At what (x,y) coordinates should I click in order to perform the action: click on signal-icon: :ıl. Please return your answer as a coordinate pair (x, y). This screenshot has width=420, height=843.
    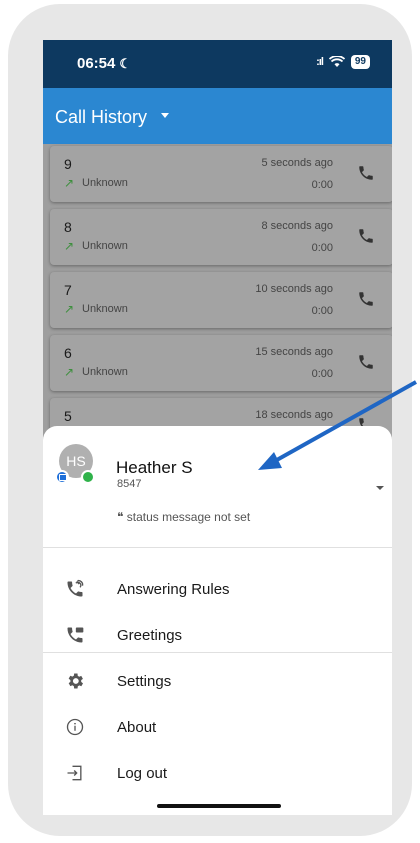
    Looking at the image, I should click on (320, 62).